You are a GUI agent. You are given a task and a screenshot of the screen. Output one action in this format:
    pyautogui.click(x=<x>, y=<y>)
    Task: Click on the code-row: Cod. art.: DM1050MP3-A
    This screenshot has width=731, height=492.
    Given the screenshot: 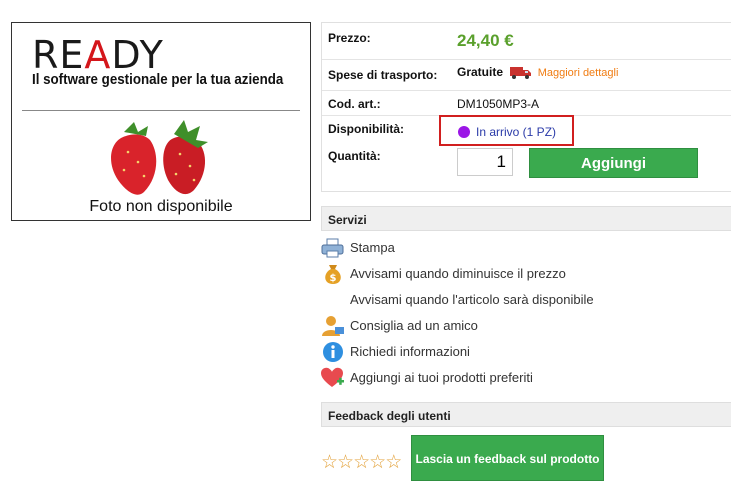 What is the action you would take?
    pyautogui.click(x=526, y=103)
    